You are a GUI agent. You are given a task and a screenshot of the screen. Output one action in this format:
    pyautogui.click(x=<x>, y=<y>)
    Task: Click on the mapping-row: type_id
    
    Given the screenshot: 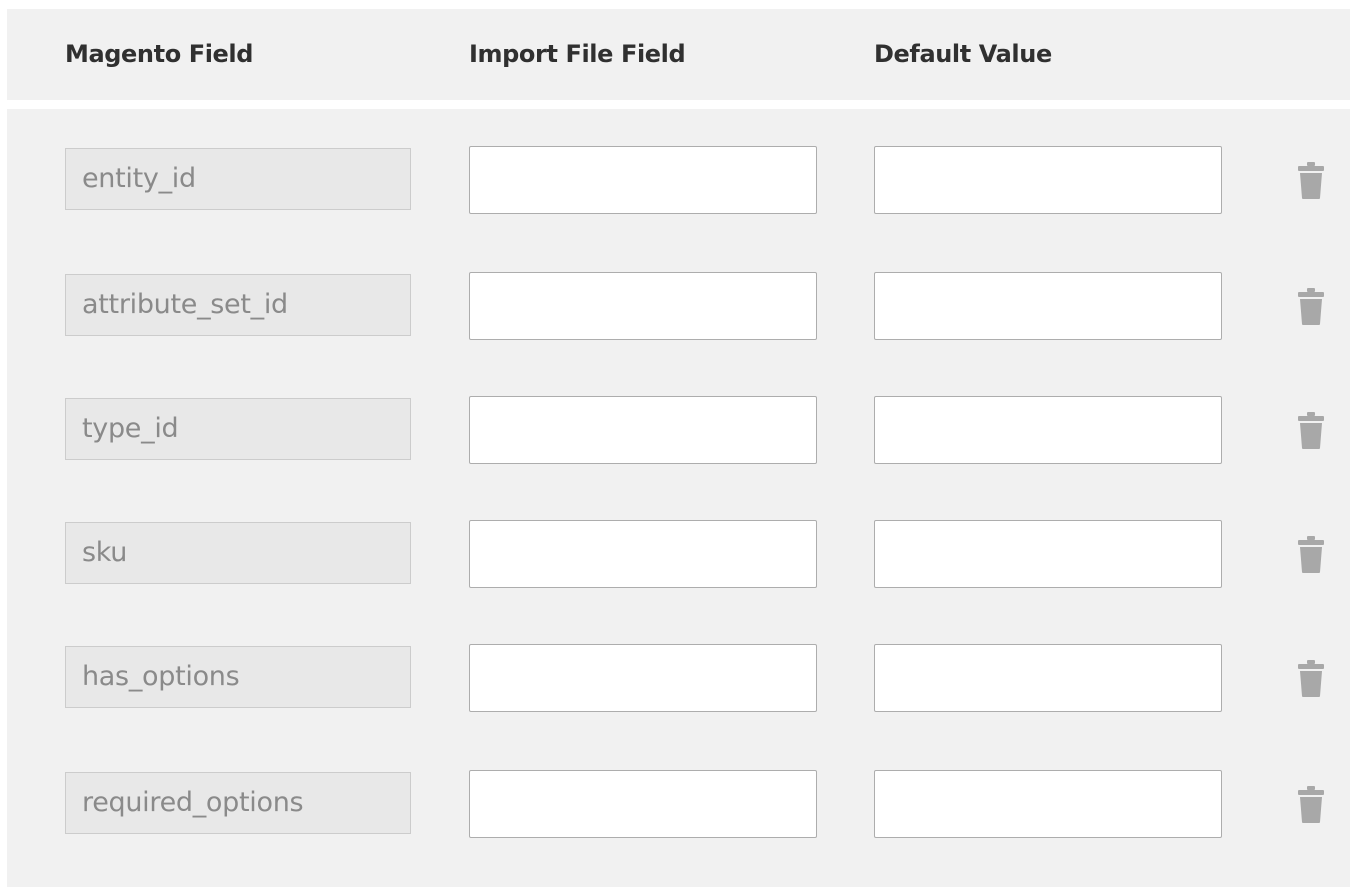 What is the action you would take?
    pyautogui.click(x=678, y=431)
    